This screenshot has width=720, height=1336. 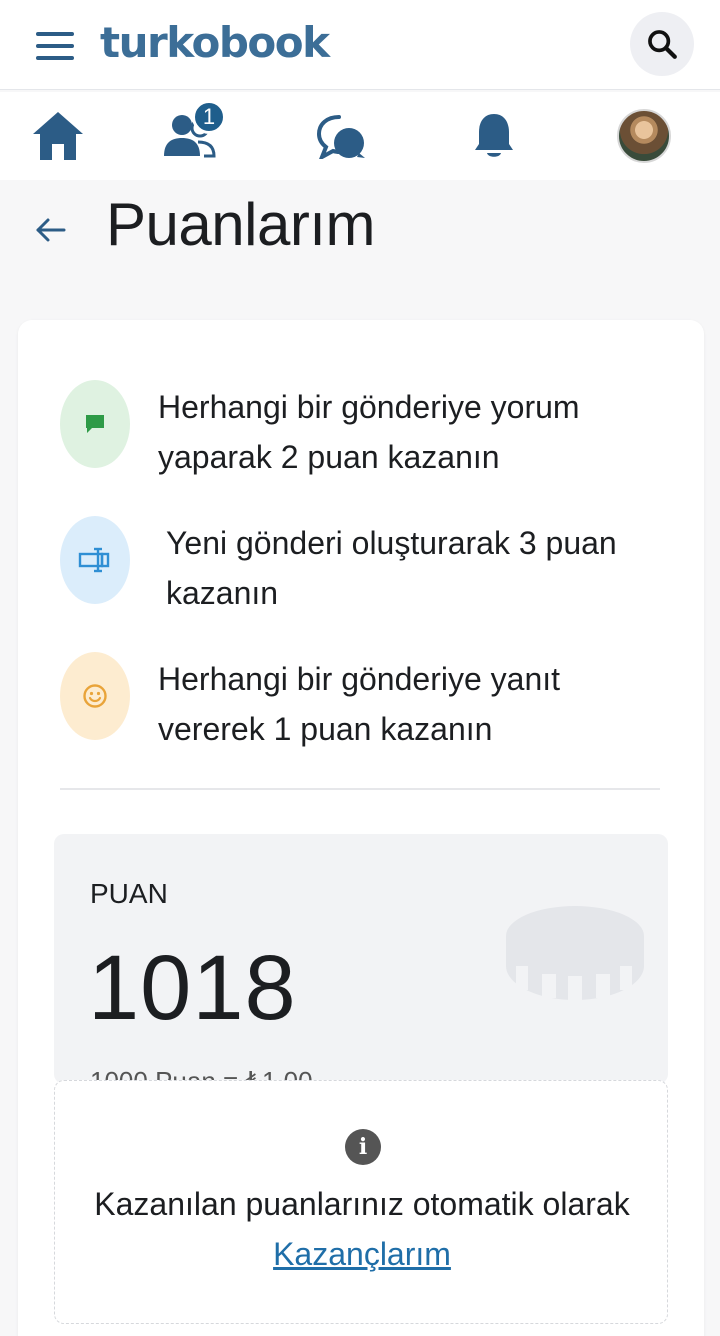 I want to click on nav-friends: 1, so click(x=190, y=136).